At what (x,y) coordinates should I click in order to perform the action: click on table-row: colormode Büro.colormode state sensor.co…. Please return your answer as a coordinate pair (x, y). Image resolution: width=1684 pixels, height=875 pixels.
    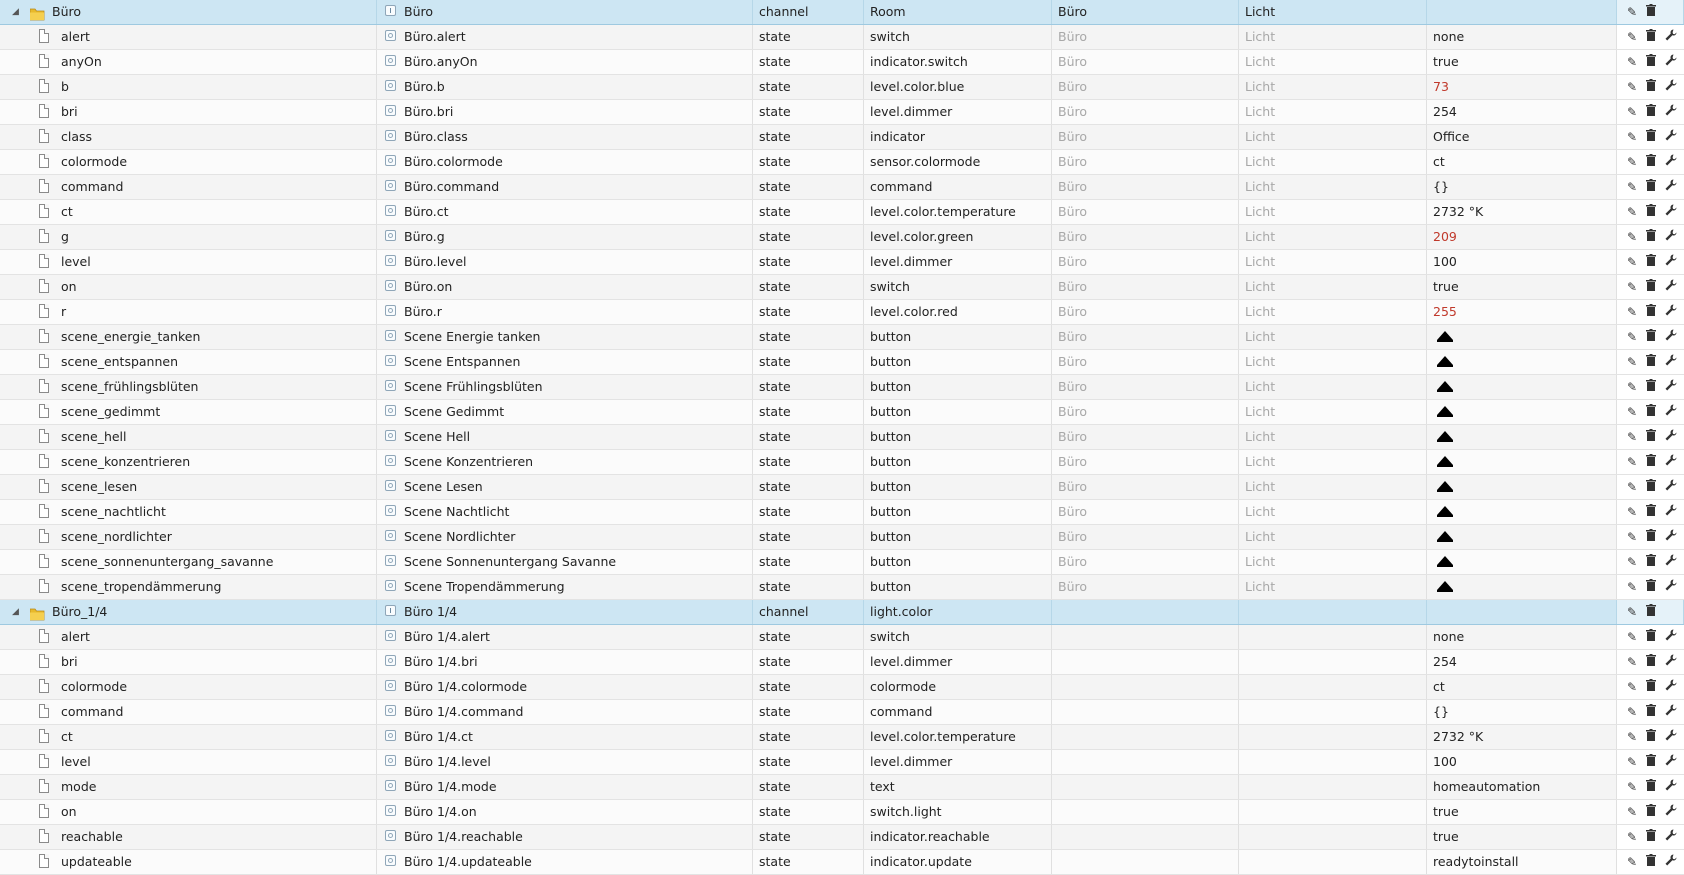
    Looking at the image, I should click on (842, 162).